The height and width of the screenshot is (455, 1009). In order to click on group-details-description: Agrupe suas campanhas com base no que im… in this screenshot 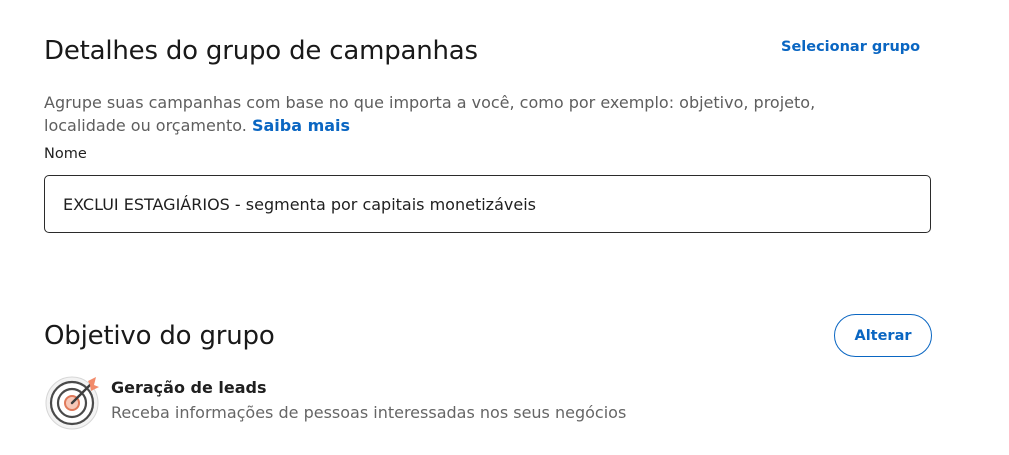, I will do `click(469, 114)`.